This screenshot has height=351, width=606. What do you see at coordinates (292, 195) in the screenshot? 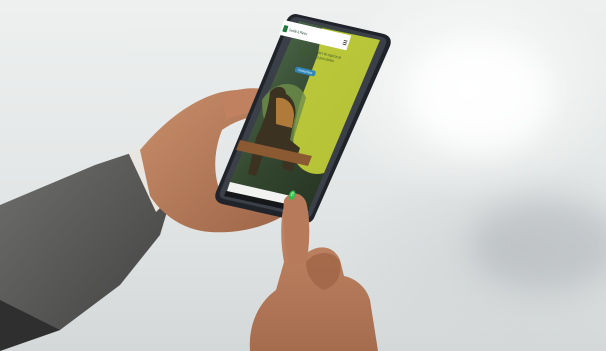
I see `whatsapp-icon: ✆` at bounding box center [292, 195].